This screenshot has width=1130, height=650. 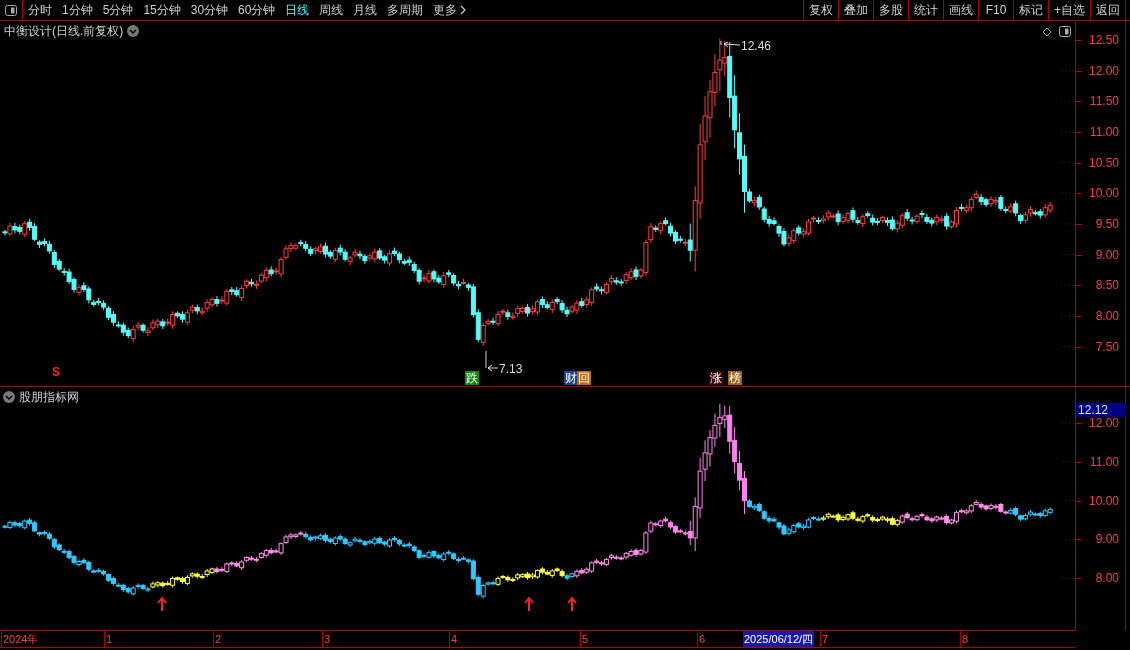 What do you see at coordinates (162, 10) in the screenshot?
I see `period-tab: 15分钟` at bounding box center [162, 10].